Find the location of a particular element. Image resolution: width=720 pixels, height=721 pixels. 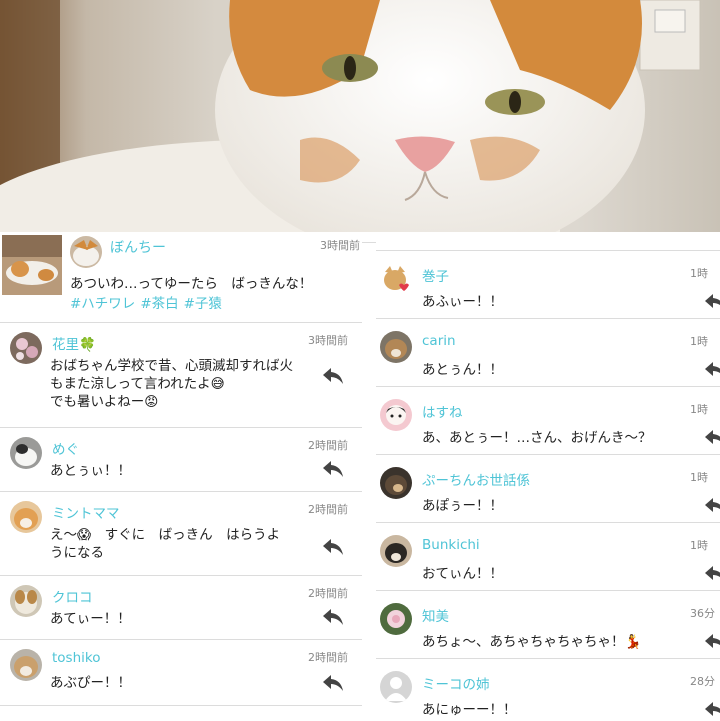

commenter-name: Bunkichi is located at coordinates (451, 545).